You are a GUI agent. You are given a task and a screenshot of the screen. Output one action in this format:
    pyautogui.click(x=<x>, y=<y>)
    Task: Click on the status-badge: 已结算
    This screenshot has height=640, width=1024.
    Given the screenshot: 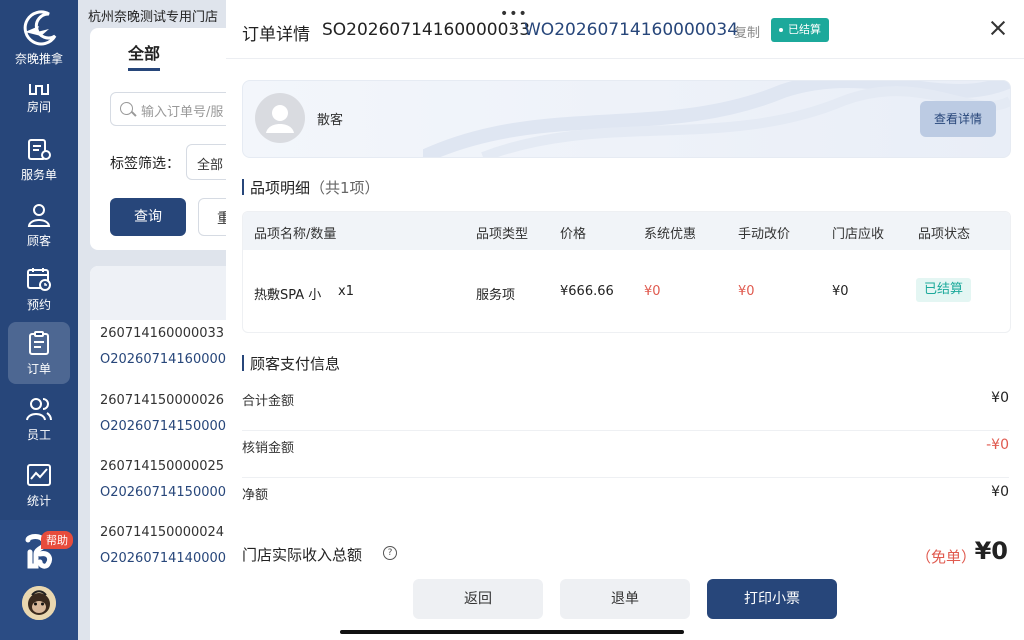 What is the action you would take?
    pyautogui.click(x=800, y=30)
    